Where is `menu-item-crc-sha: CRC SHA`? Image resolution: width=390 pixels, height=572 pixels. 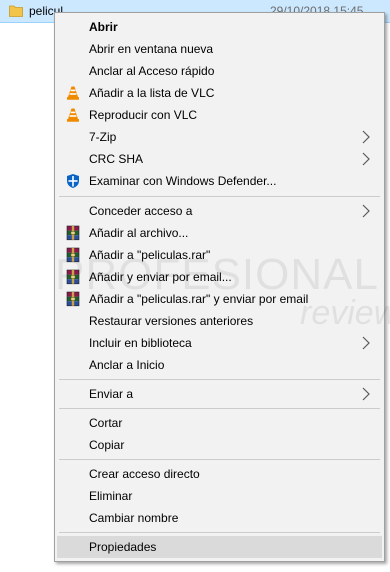 menu-item-crc-sha: CRC SHA is located at coordinates (219, 159).